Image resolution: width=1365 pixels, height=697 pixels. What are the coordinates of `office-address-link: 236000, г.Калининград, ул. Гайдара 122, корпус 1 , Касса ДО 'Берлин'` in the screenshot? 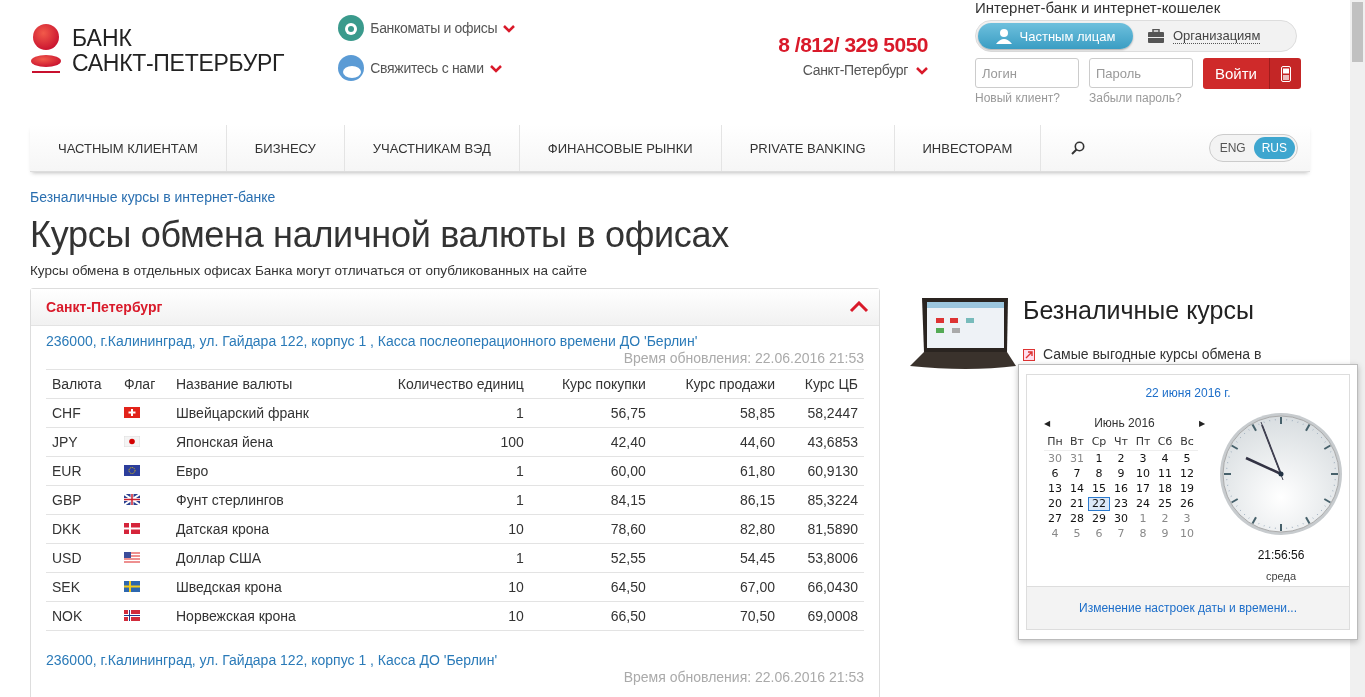 It's located at (455, 660).